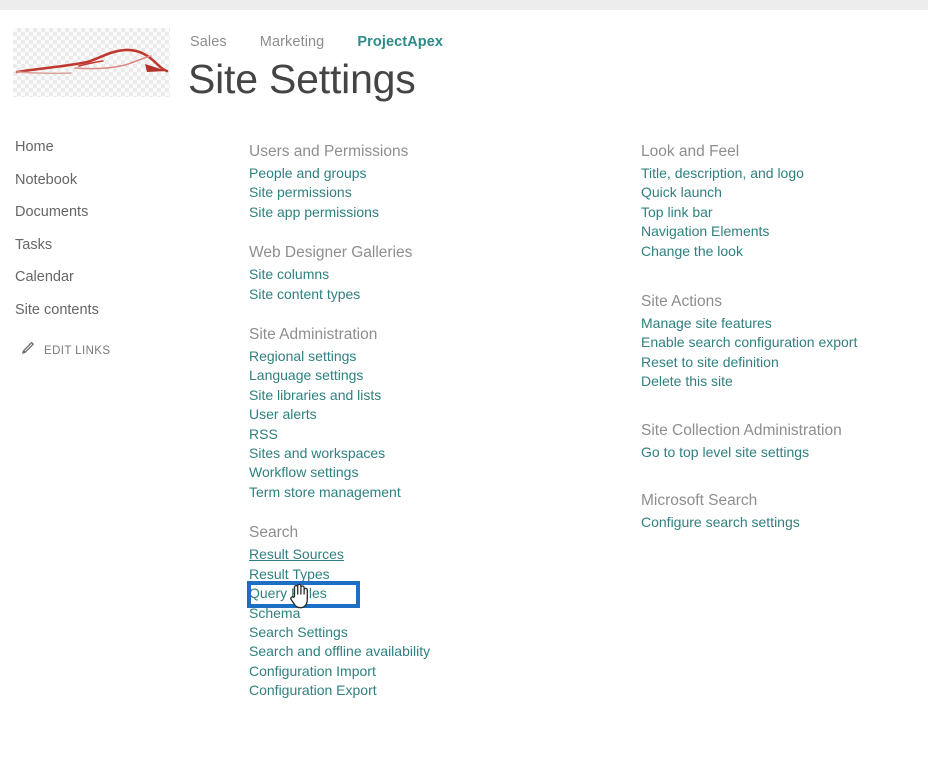 The width and height of the screenshot is (928, 782). What do you see at coordinates (313, 335) in the screenshot?
I see `section-heading: Site Administration` at bounding box center [313, 335].